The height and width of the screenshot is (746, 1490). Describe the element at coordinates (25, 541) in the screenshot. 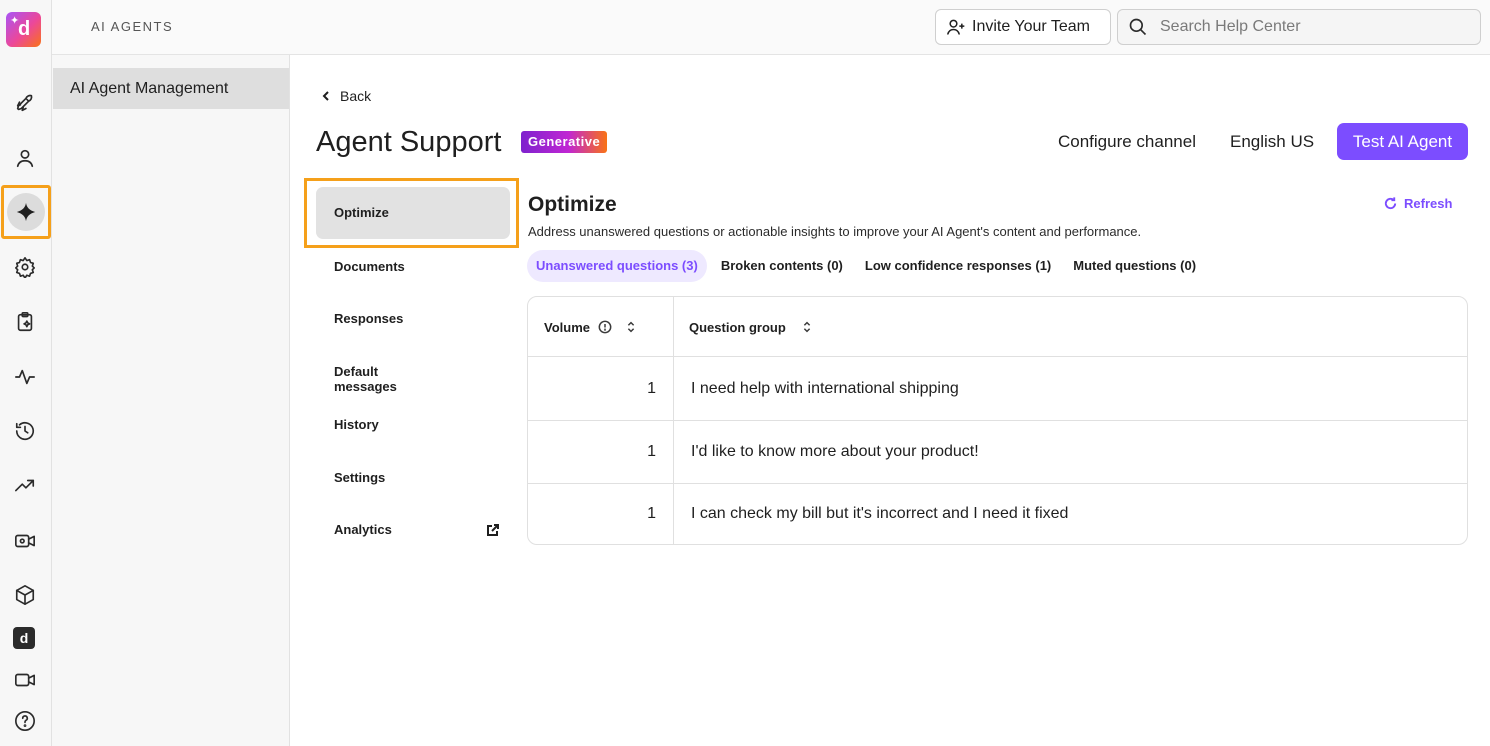

I see `video-settings-icon` at that location.